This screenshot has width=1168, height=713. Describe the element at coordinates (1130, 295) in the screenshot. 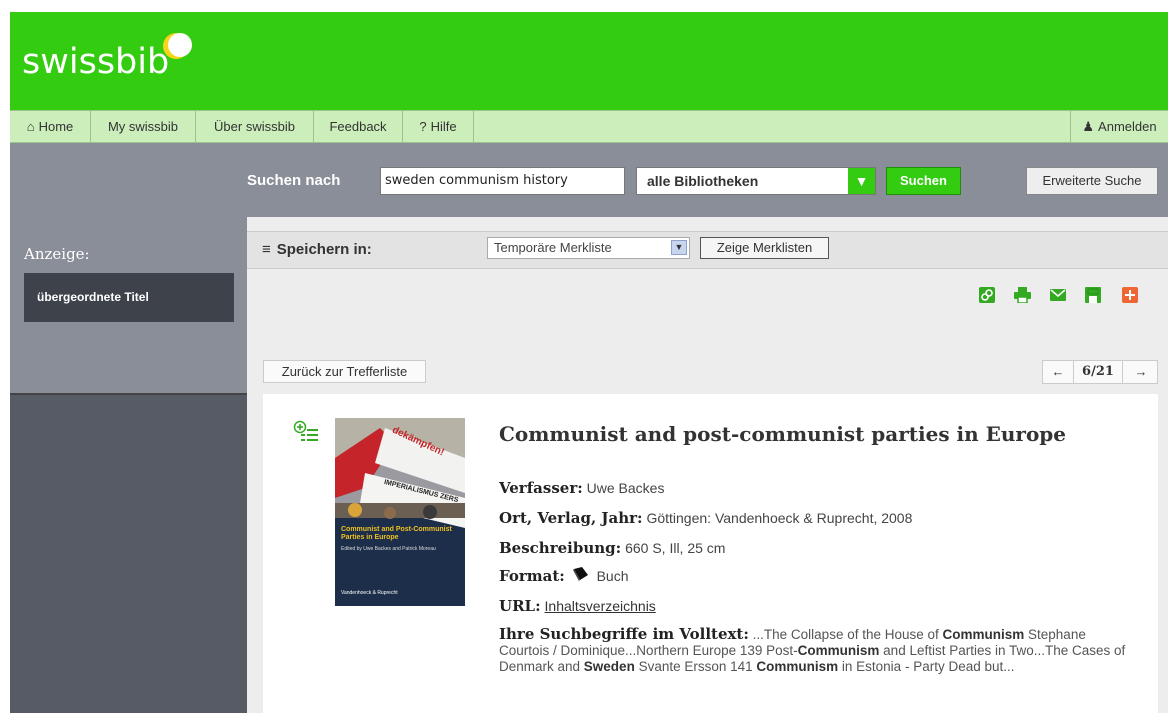

I see `add-icon` at that location.